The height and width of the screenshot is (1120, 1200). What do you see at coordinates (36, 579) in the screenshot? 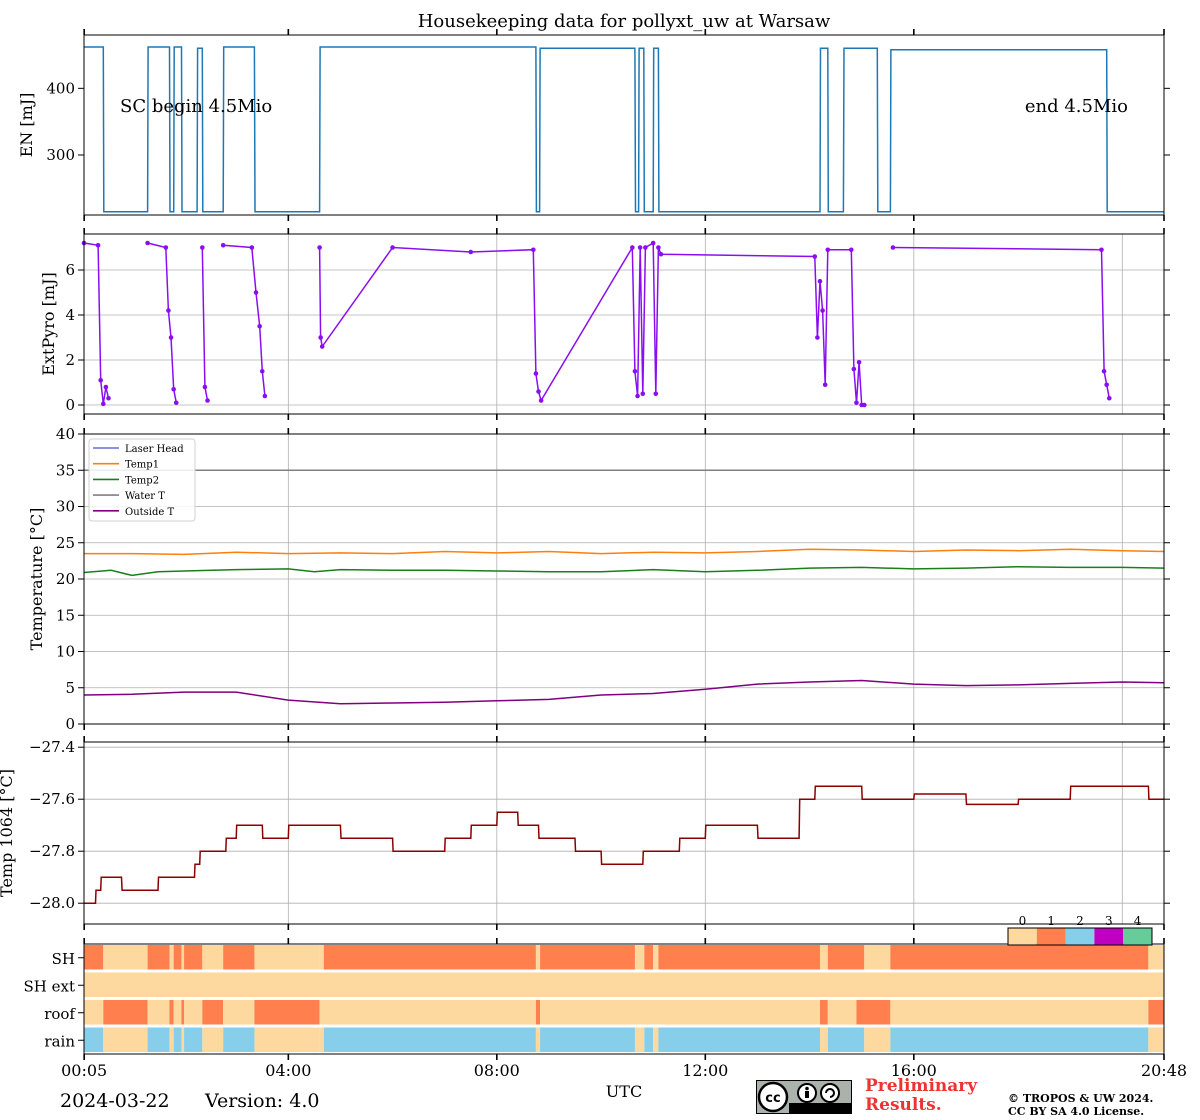
I see `y-axis-label: Temperature [°C]` at bounding box center [36, 579].